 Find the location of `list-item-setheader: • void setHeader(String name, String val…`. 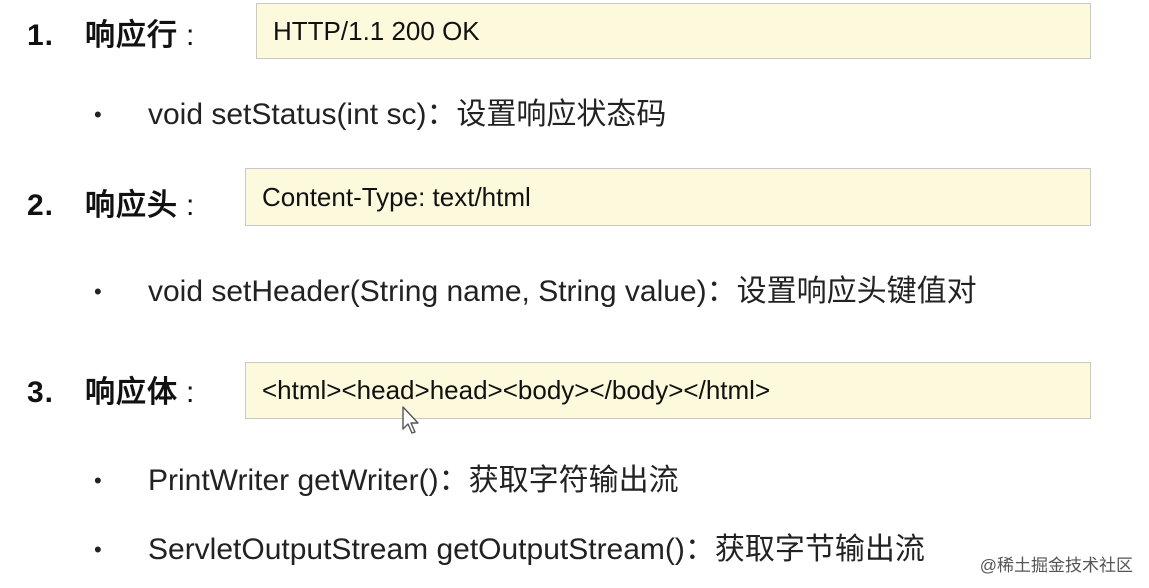

list-item-setheader: • void setHeader(String name, String val… is located at coordinates (535, 292).